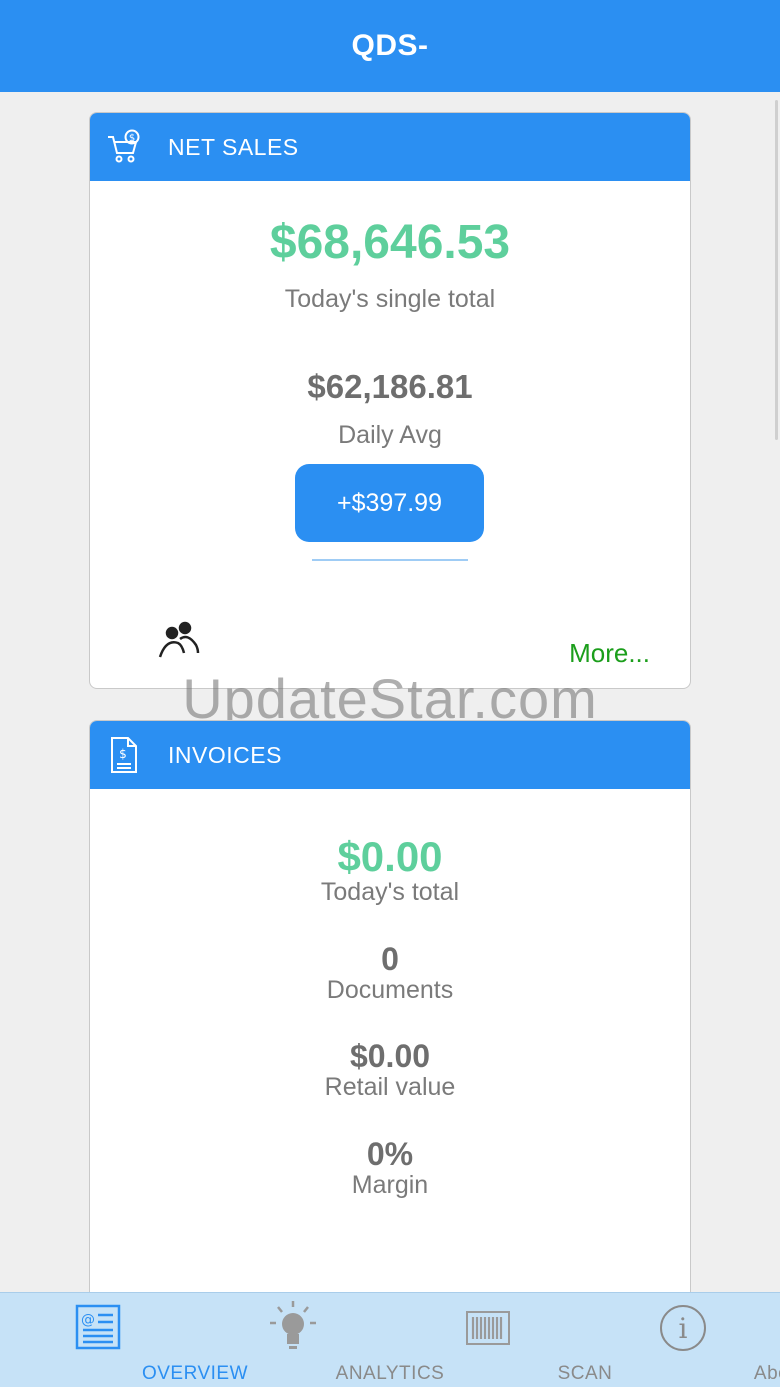 Image resolution: width=780 pixels, height=1387 pixels. I want to click on invoices-header: $ INVOICES, so click(390, 755).